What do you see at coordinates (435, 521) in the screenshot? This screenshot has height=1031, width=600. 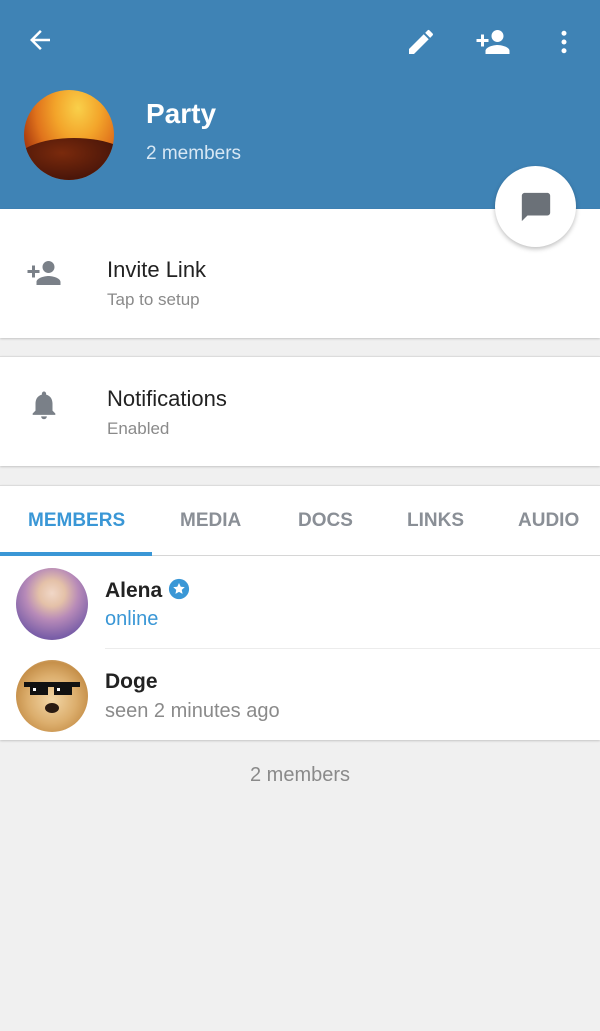 I see `tab-links: LINKS` at bounding box center [435, 521].